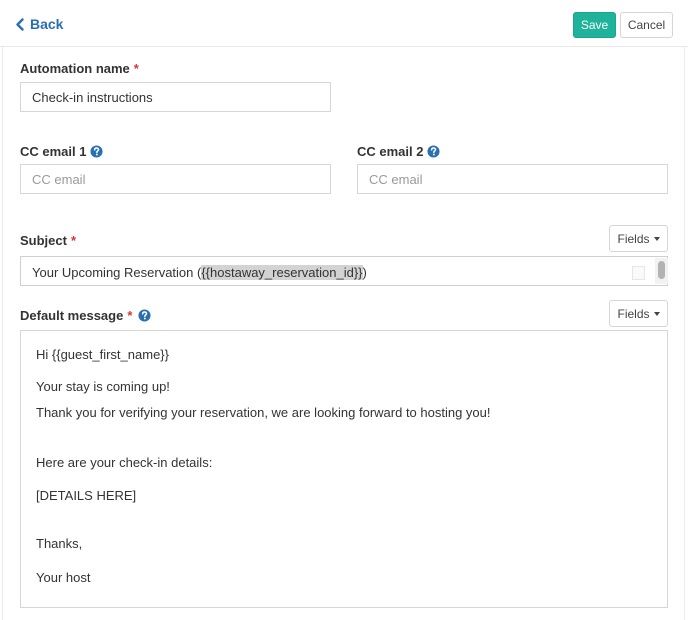 This screenshot has width=688, height=620. I want to click on message-line: Hi {{guest_first_name}}, so click(102, 354).